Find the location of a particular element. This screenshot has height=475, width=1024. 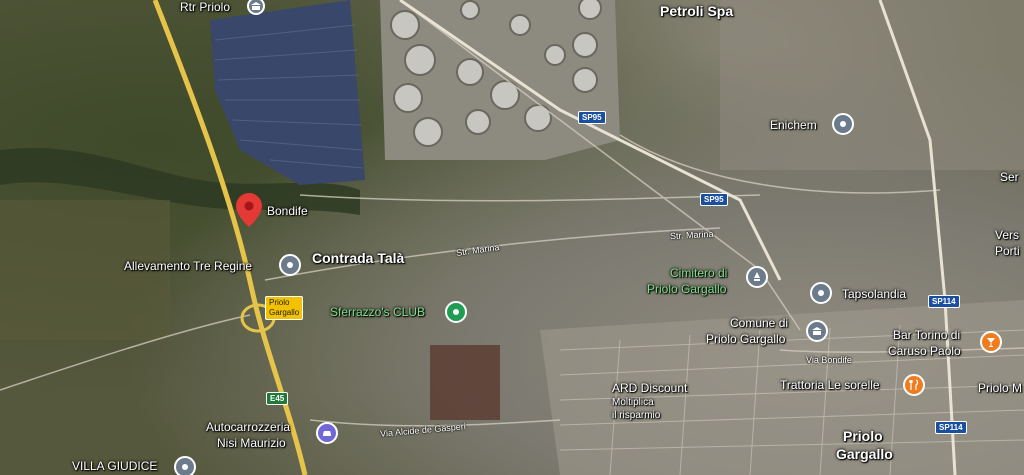

label-vers-line1: Vers is located at coordinates (1007, 235).